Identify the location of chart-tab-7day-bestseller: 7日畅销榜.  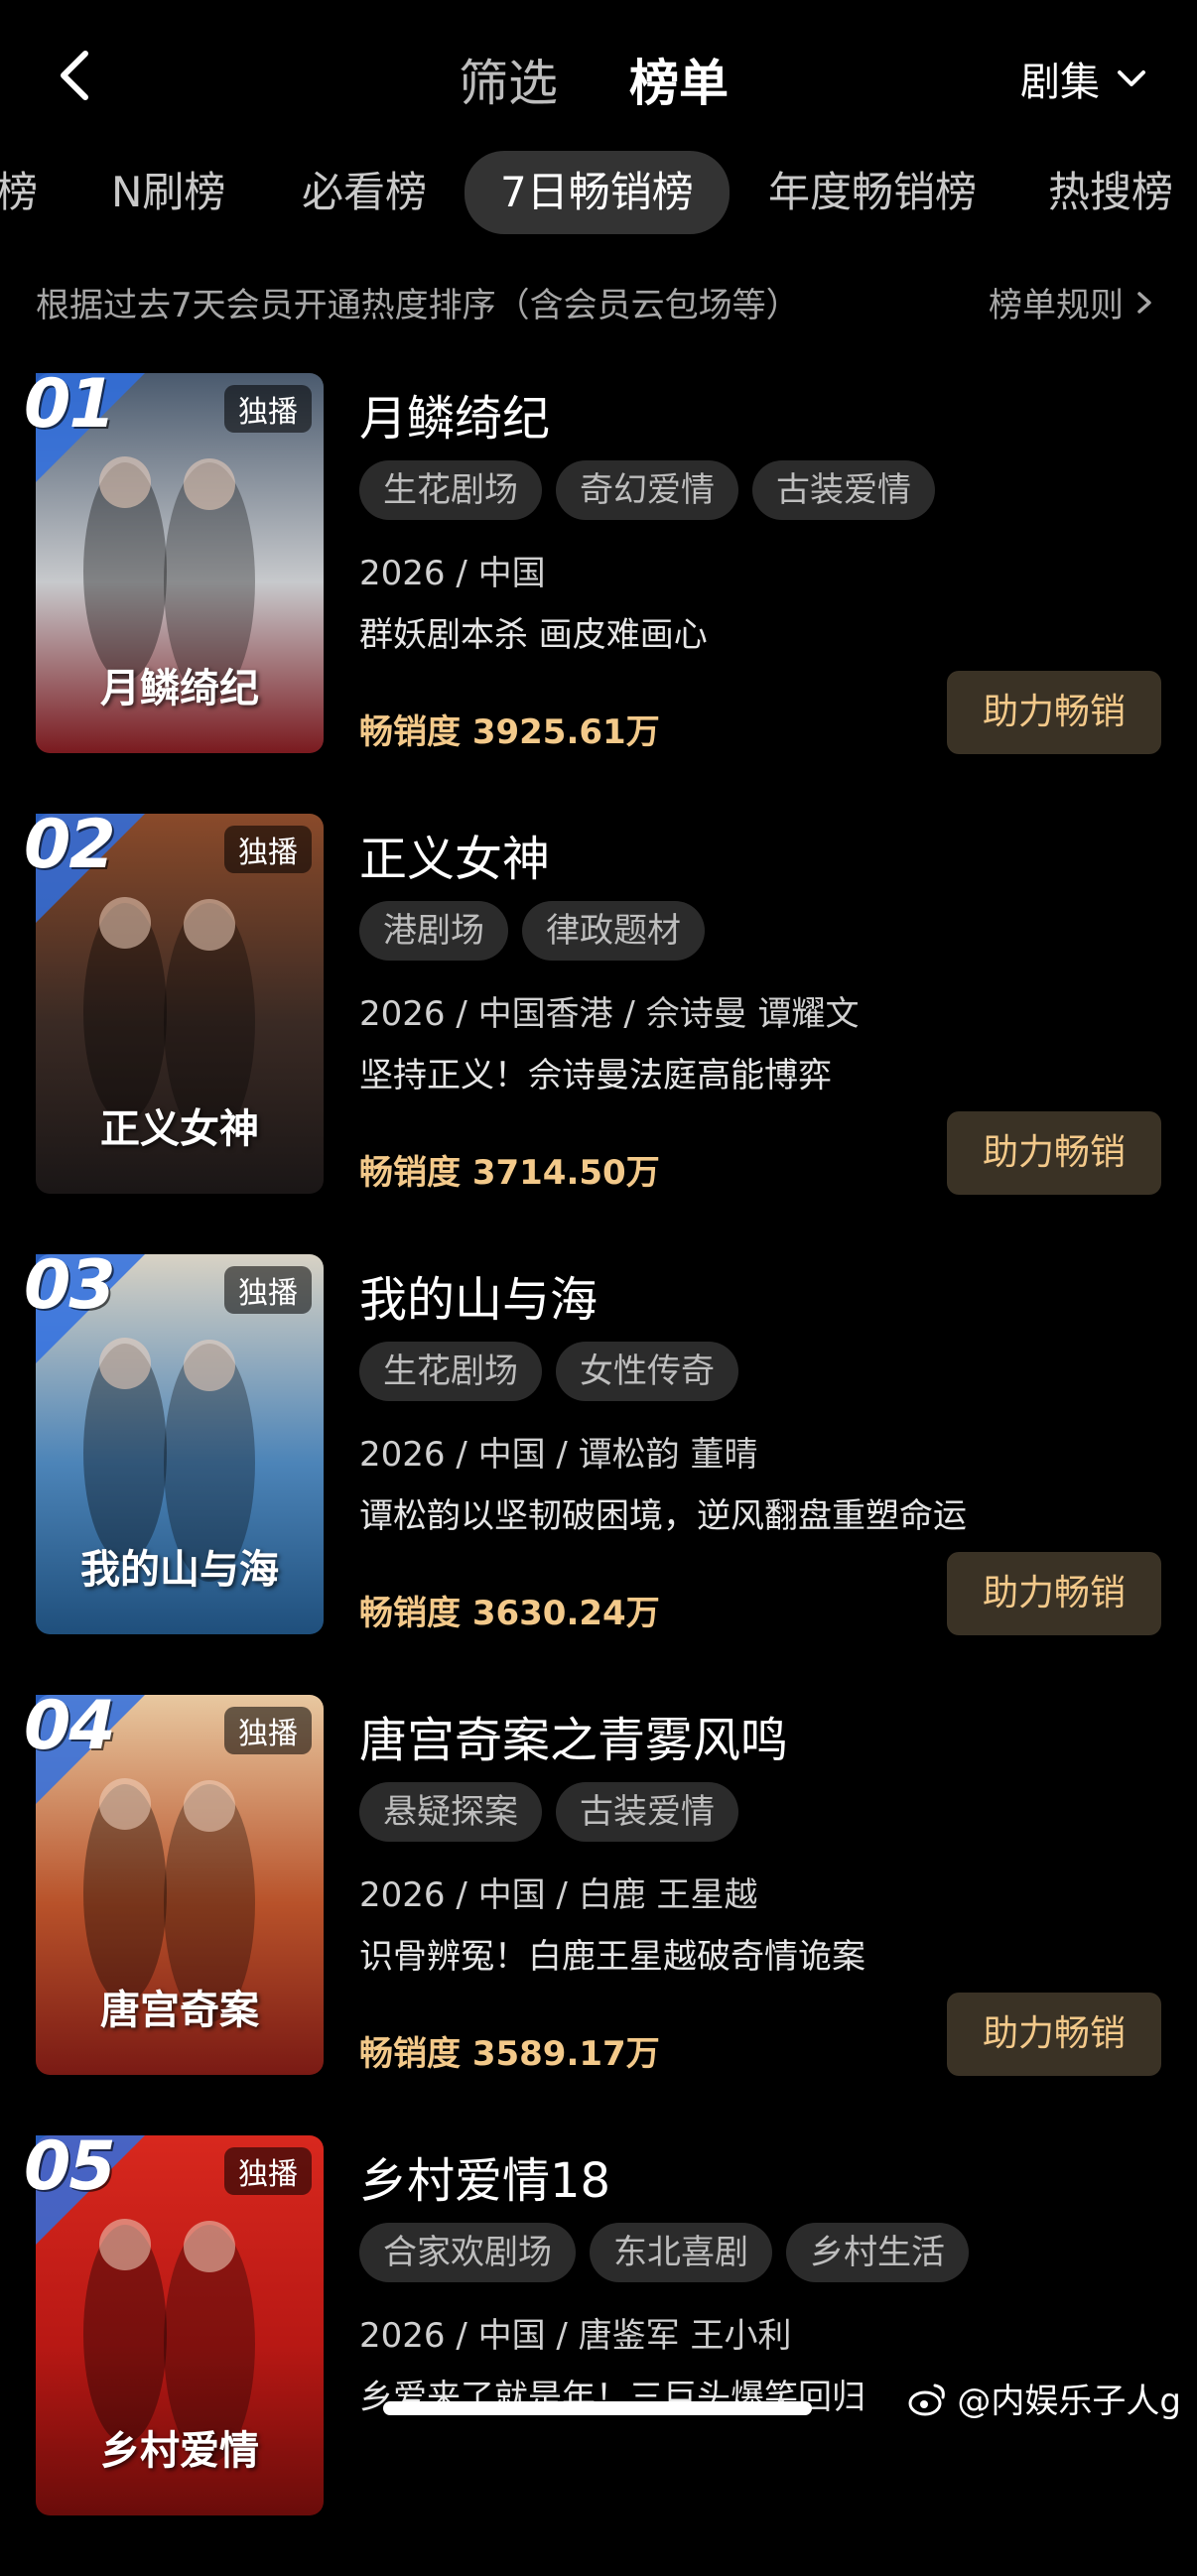
(597, 193).